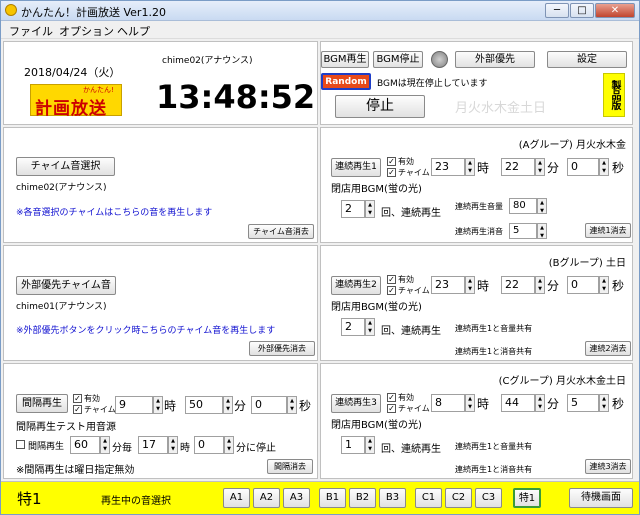 The image size is (640, 515). Describe the element at coordinates (391, 172) in the screenshot. I see `group-a-chime-checkbox: ✓` at that location.